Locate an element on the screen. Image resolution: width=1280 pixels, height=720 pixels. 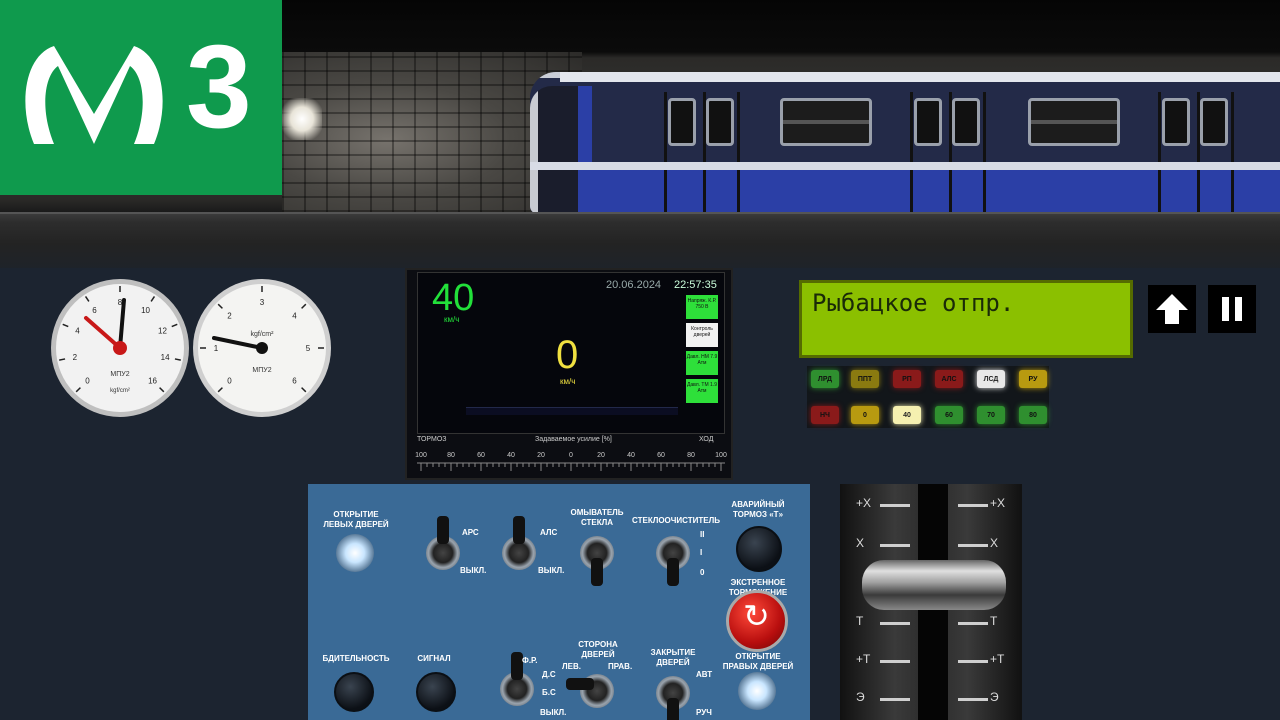
pressure-gauge-left: 0246810121416 МПУ2 kgf/cm² is located at coordinates (120, 348).